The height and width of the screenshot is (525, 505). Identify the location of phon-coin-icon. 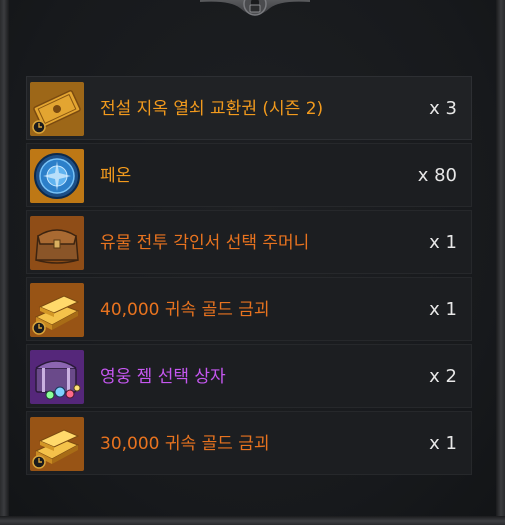
(57, 176).